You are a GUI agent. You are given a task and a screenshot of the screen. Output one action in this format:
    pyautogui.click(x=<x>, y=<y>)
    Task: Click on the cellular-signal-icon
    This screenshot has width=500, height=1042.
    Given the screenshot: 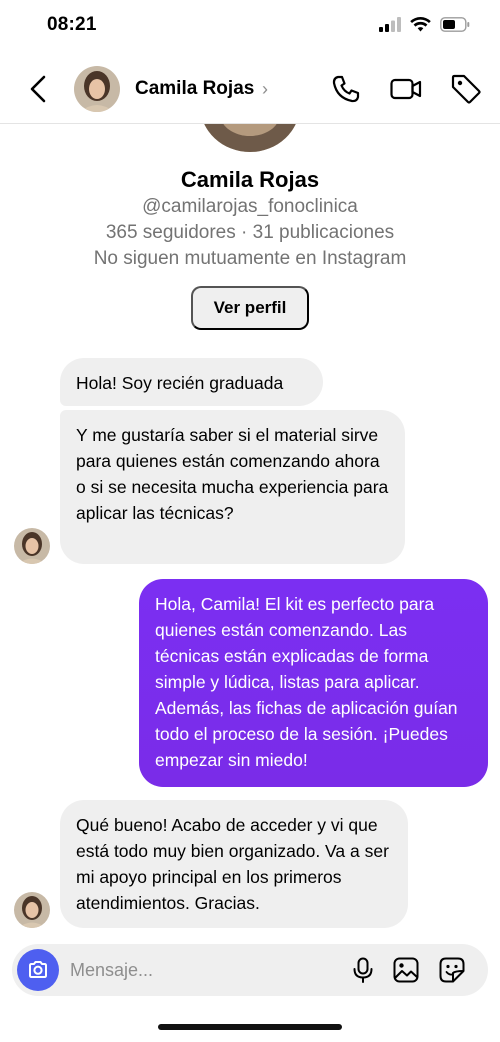 What is the action you would take?
    pyautogui.click(x=390, y=24)
    